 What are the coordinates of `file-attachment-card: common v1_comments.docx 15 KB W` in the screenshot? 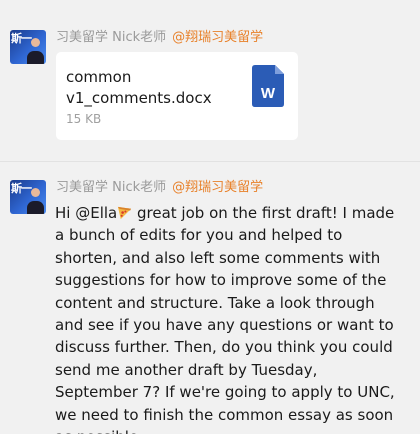 It's located at (177, 96).